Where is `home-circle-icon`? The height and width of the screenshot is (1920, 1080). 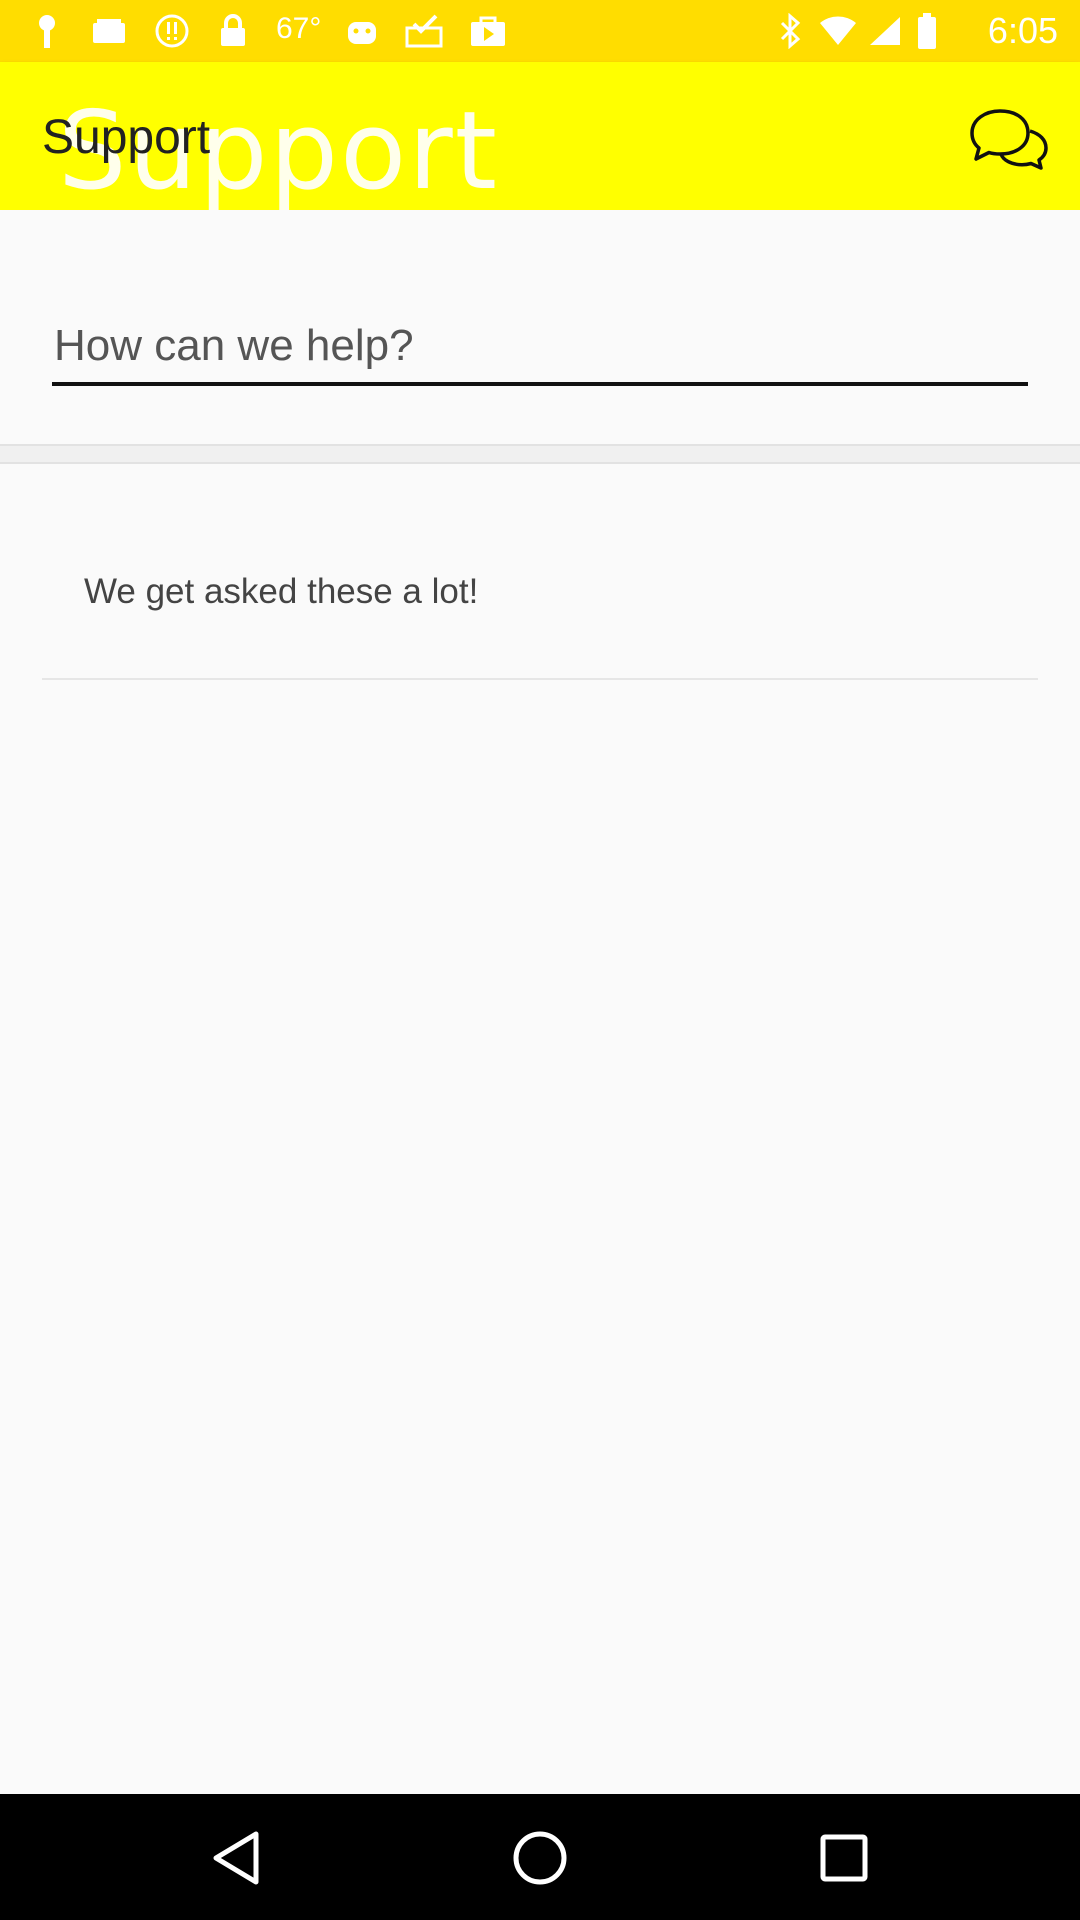 home-circle-icon is located at coordinates (540, 1858).